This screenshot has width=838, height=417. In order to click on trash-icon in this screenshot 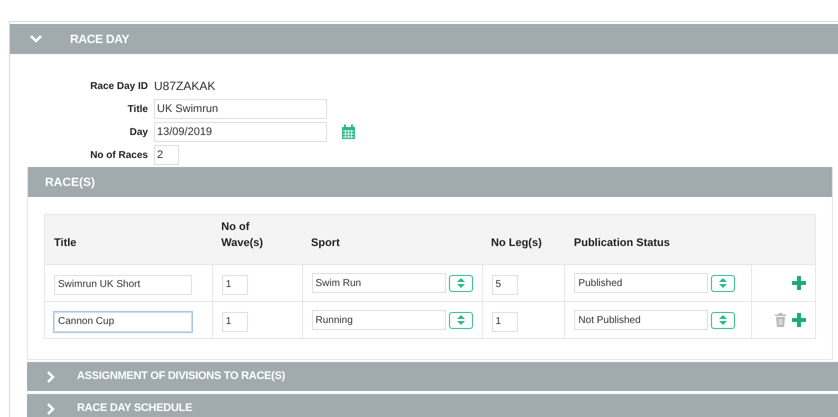, I will do `click(780, 320)`.